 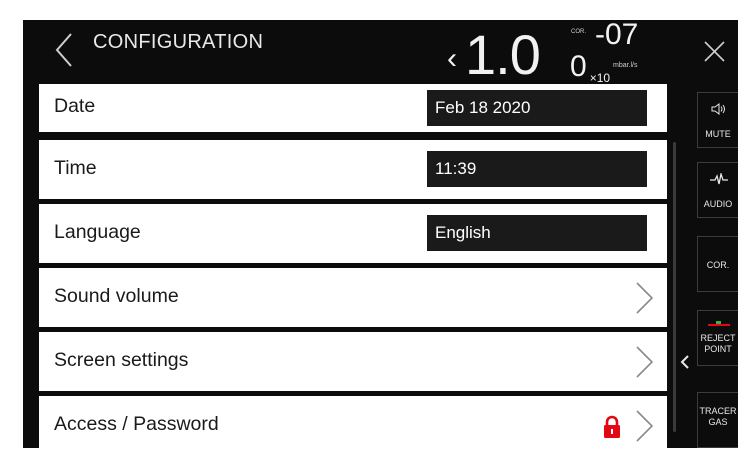 I want to click on tracer-gas-button: TRACER GAS, so click(x=717, y=420).